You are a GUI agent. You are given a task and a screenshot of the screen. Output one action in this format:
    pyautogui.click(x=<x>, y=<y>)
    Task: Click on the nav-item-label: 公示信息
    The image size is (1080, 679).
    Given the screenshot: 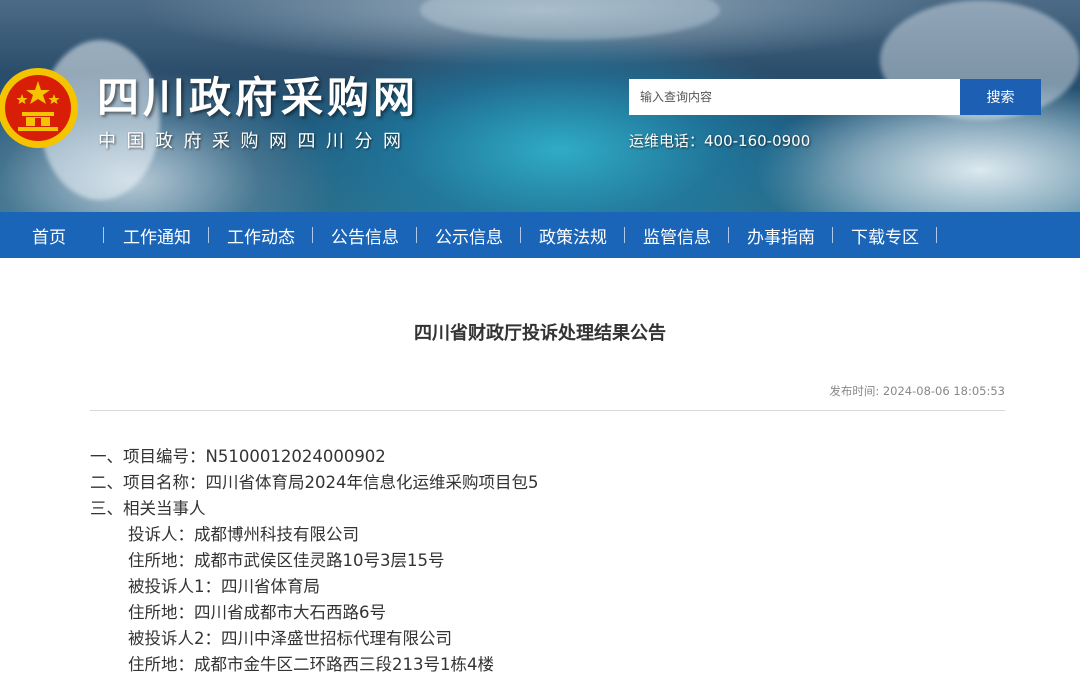 What is the action you would take?
    pyautogui.click(x=469, y=237)
    